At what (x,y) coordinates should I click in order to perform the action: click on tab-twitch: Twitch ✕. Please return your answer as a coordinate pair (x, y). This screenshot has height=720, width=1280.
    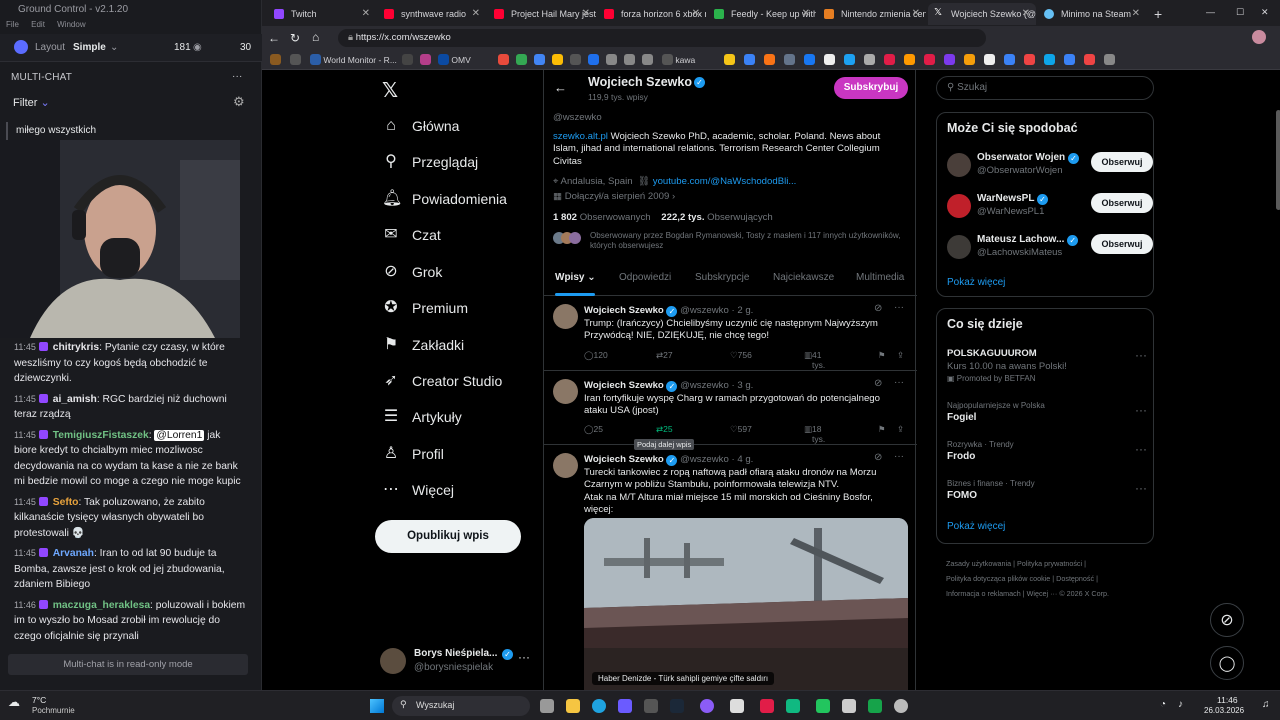
    Looking at the image, I should click on (322, 14).